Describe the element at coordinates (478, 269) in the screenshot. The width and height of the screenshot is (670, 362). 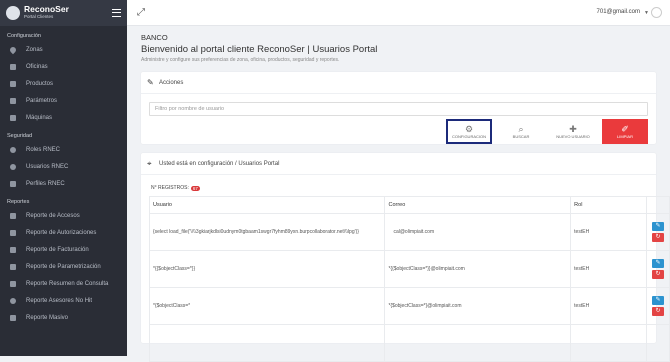
I see `cell-correo: *{{$objectClass=*}}@olimpiait.com` at that location.